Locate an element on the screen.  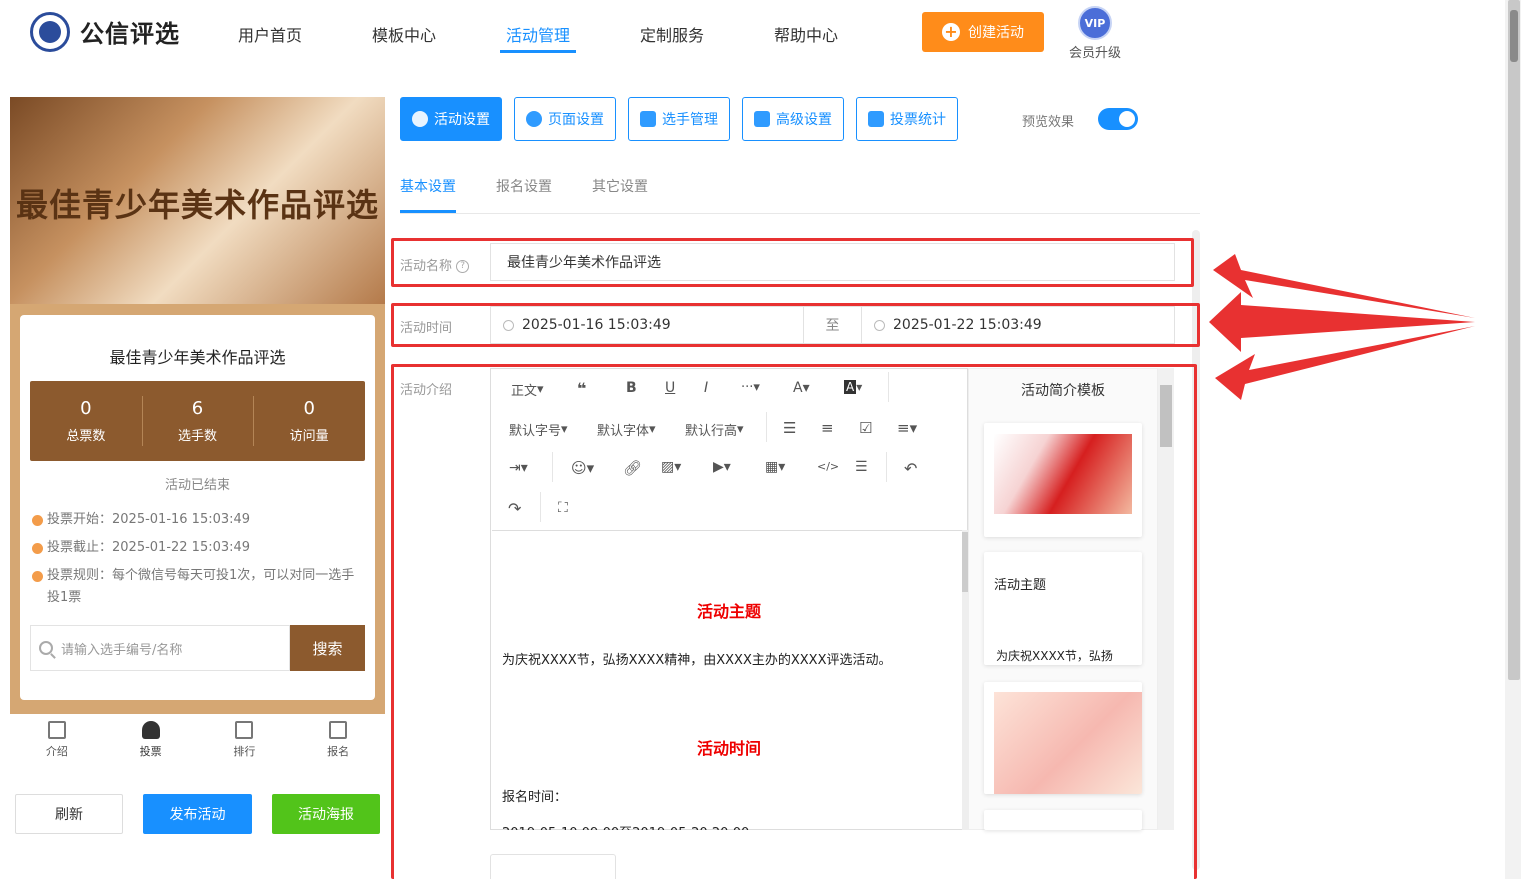
vote-rule-info: 投票规则：每个微信号每天可投1次，可以对同一选手投1票 is located at coordinates (197, 587).